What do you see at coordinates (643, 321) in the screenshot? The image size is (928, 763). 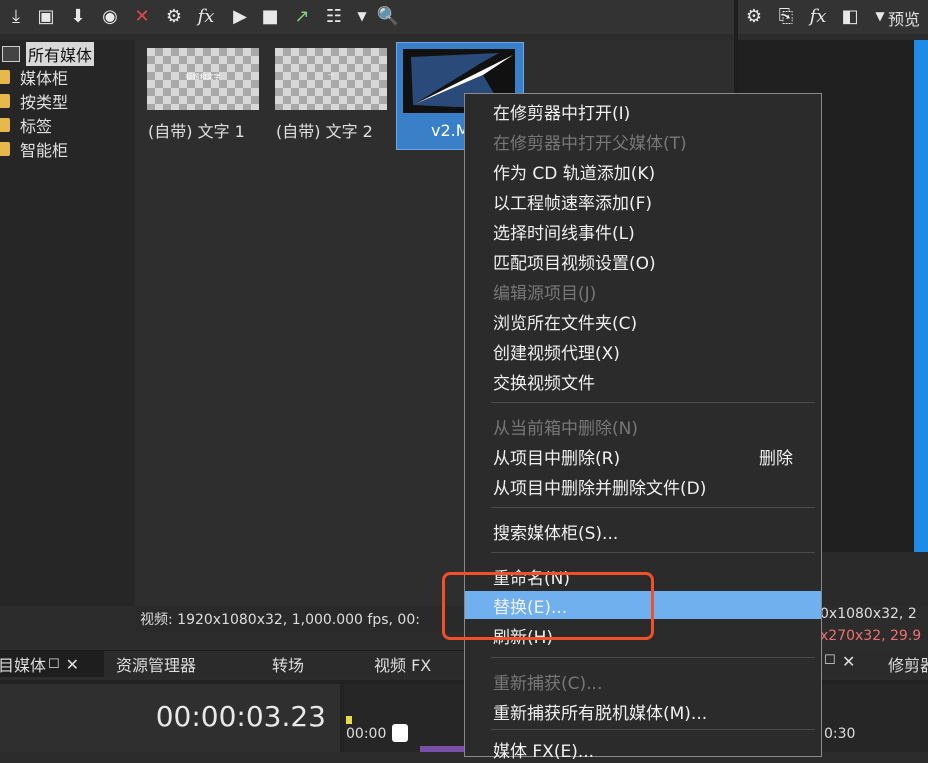 I see `menu-item-browse-folder: 浏览所在文件夹(C)` at bounding box center [643, 321].